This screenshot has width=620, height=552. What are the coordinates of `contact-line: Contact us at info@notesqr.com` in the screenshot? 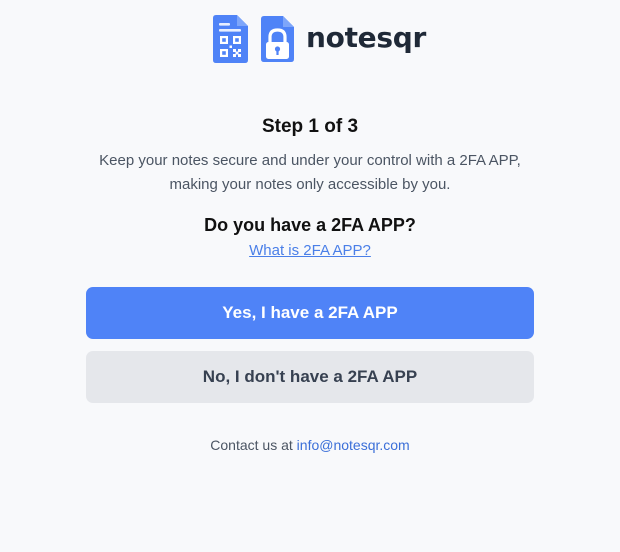 It's located at (310, 445).